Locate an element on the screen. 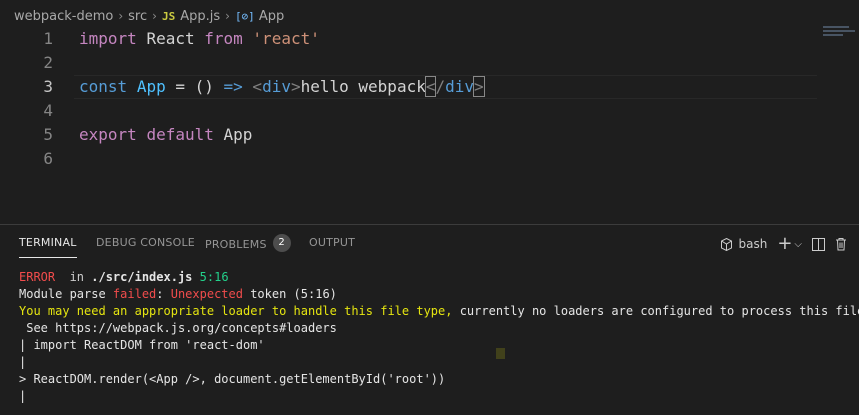 Image resolution: width=859 pixels, height=415 pixels. code-token: from is located at coordinates (223, 38).